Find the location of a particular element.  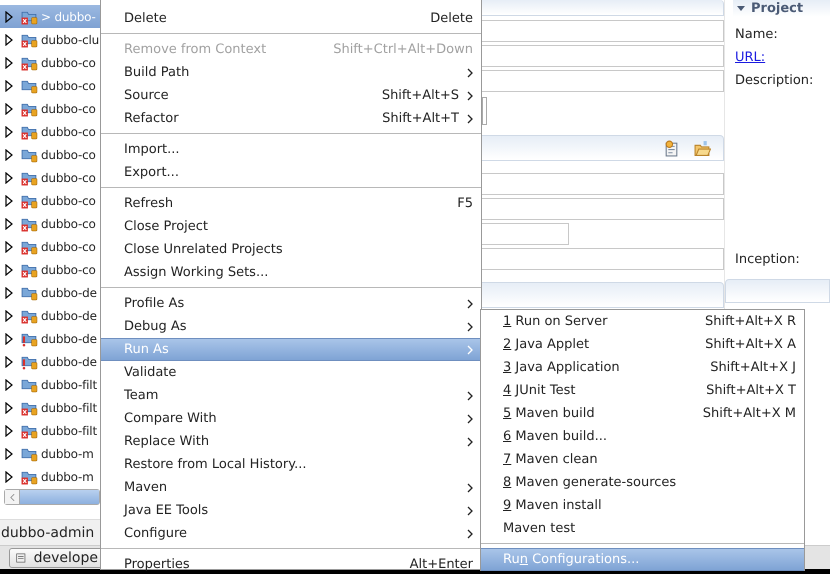

horizontal-scrollbar is located at coordinates (52, 497).